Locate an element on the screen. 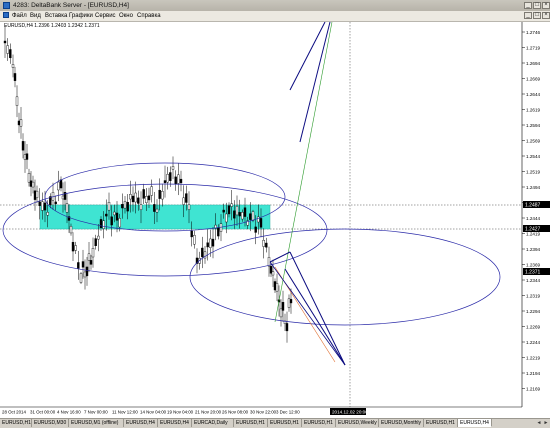 Image resolution: width=550 pixels, height=428 pixels. crosshair-price-label-2: 1.2427 is located at coordinates (533, 230).